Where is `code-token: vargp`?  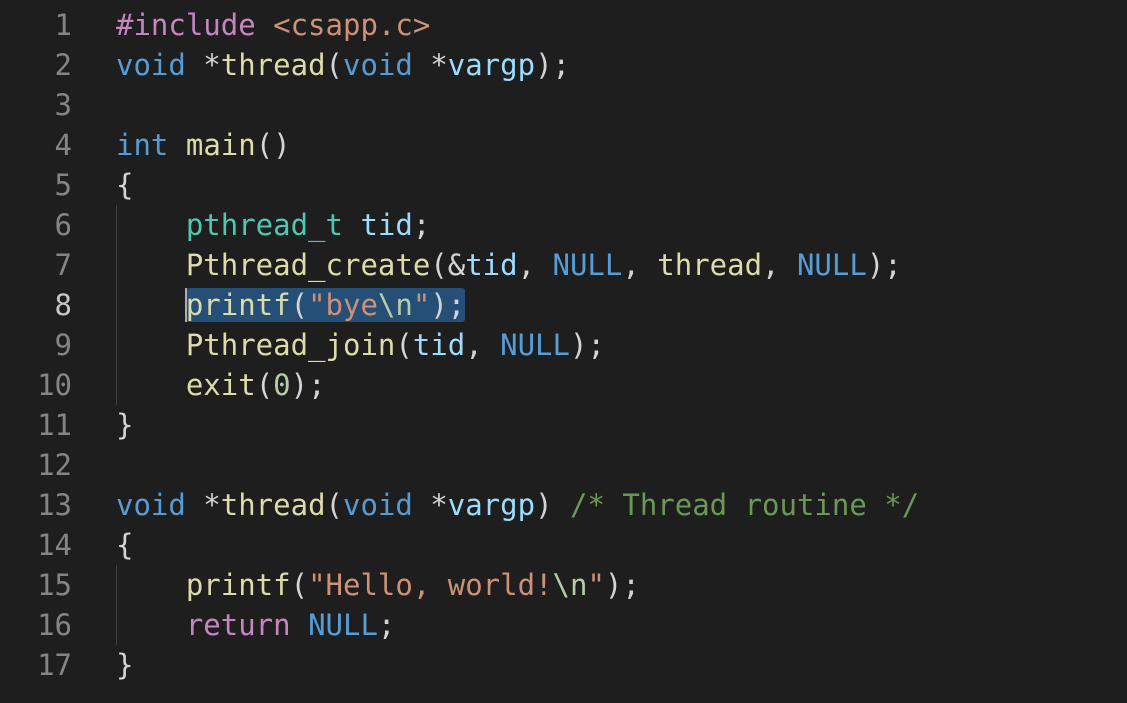
code-token: vargp is located at coordinates (491, 505).